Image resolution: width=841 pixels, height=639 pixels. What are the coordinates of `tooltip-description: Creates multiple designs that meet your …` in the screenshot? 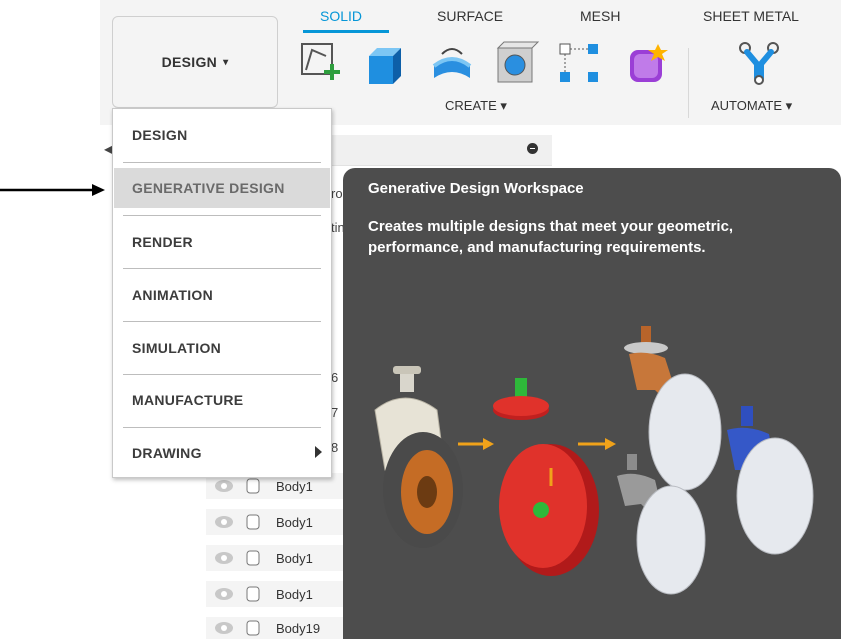 It's located at (551, 237).